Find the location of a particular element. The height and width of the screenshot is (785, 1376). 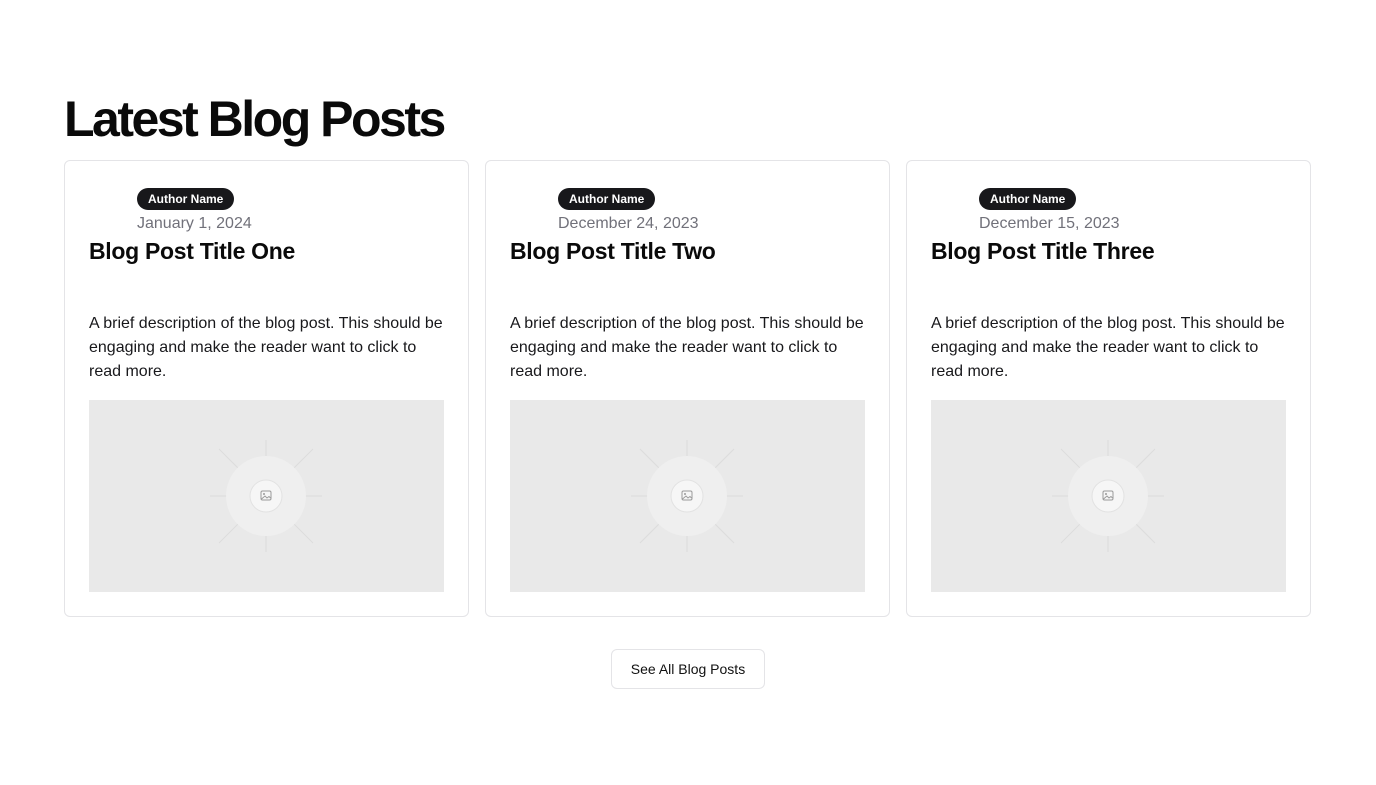

post-meta: Author Name December 24, 2023 is located at coordinates (628, 211).